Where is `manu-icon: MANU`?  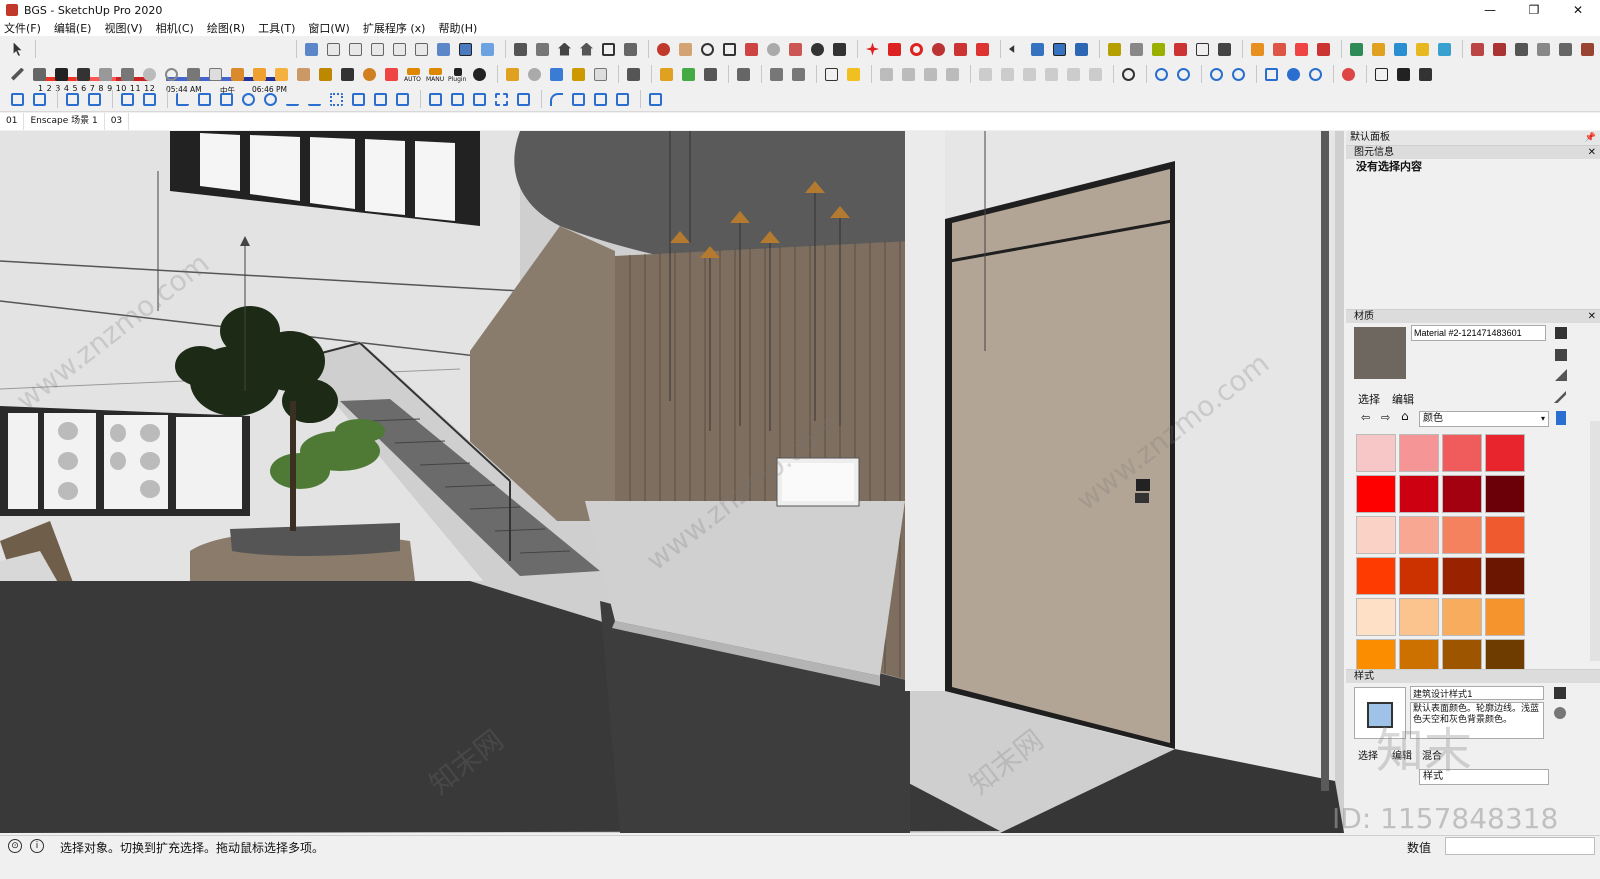 manu-icon: MANU is located at coordinates (435, 74).